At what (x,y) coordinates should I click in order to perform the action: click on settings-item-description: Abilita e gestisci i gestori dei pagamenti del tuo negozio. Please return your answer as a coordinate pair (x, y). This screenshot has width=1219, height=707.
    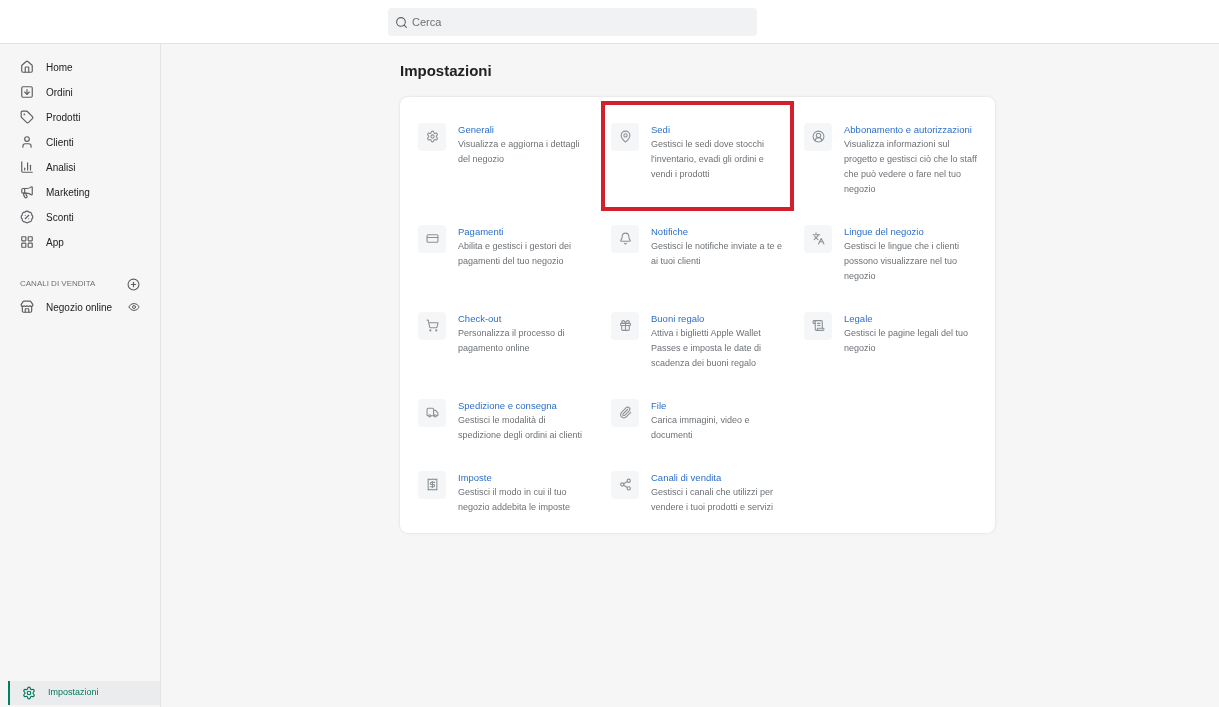
    Looking at the image, I should click on (515, 253).